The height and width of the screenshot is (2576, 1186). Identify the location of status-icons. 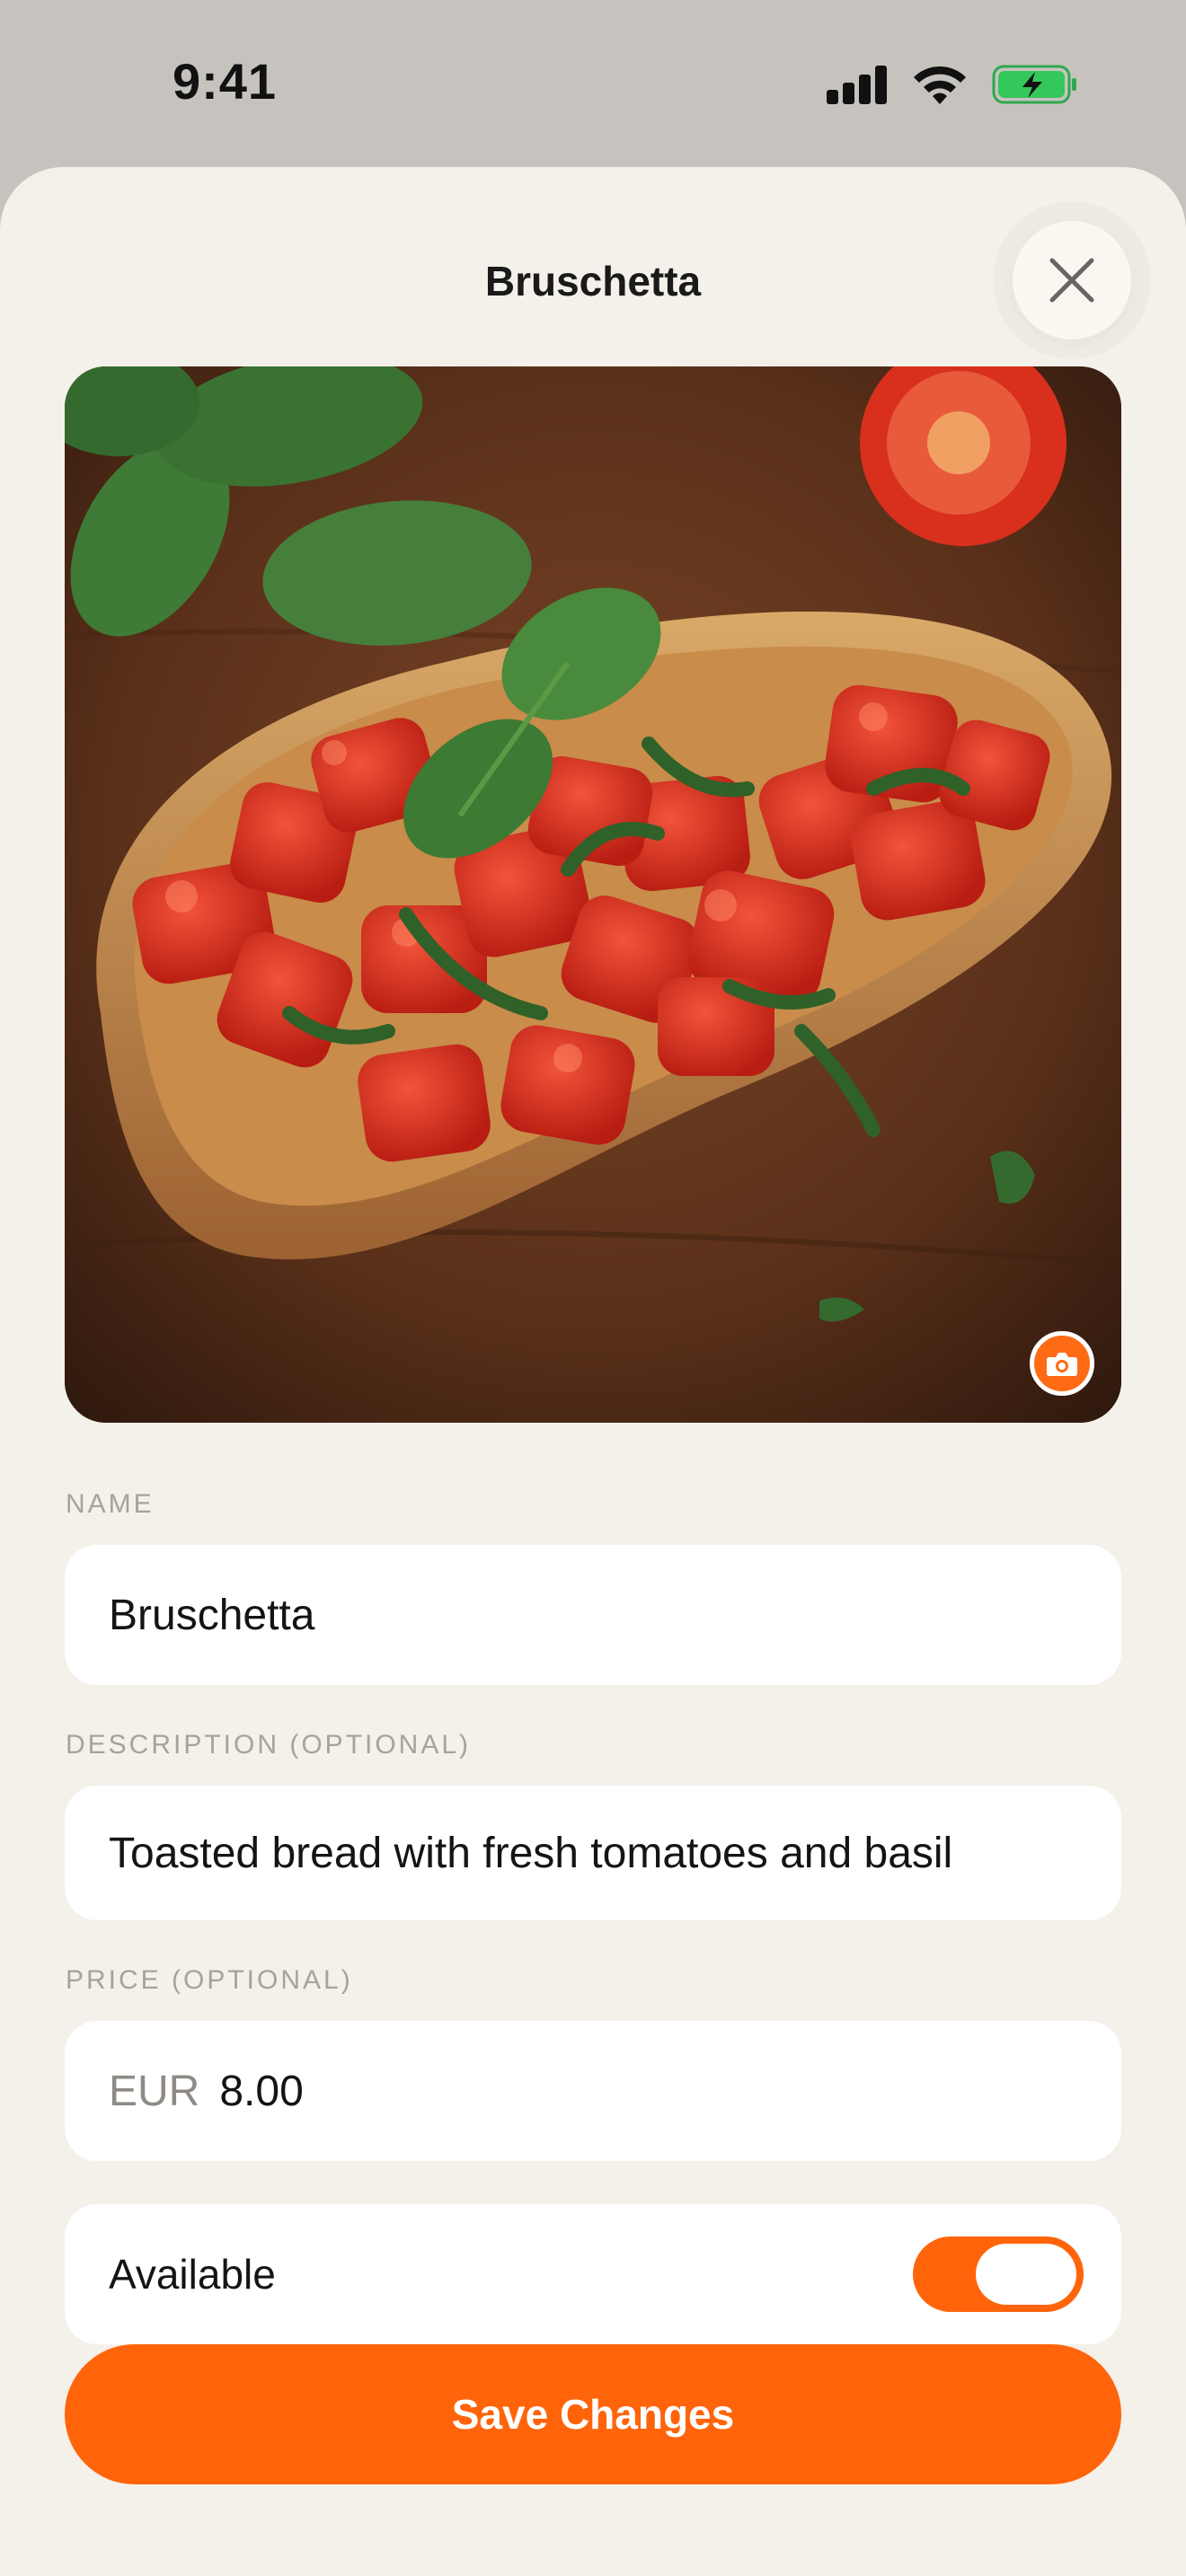
(952, 84).